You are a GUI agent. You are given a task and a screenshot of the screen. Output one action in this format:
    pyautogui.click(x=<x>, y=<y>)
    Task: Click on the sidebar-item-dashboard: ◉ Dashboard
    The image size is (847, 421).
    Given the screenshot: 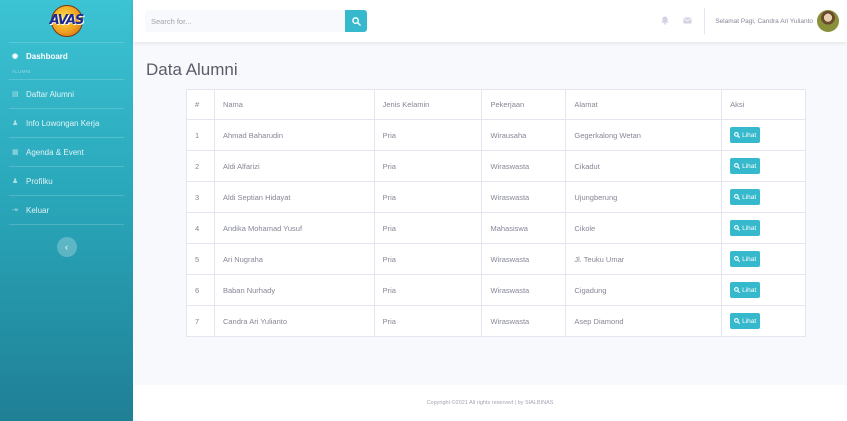 What is the action you would take?
    pyautogui.click(x=66, y=56)
    